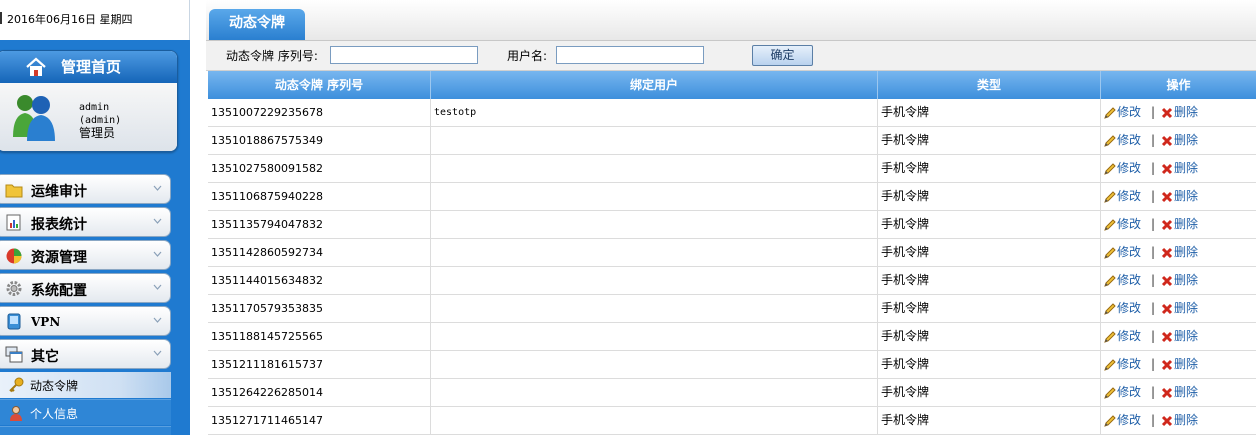 The height and width of the screenshot is (435, 1256). I want to click on table-row: 1351027580091582 手机令牌 修改 | 删除, so click(732, 169).